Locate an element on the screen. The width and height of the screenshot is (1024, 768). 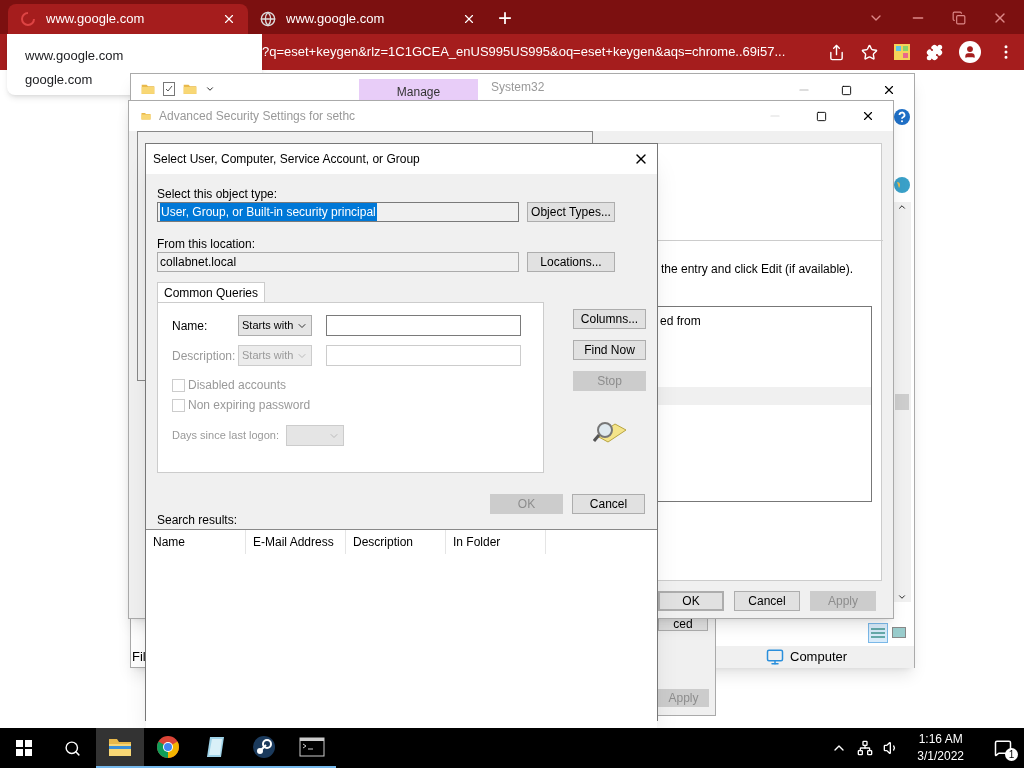
notification-button: 1 is located at coordinates (1003, 748).